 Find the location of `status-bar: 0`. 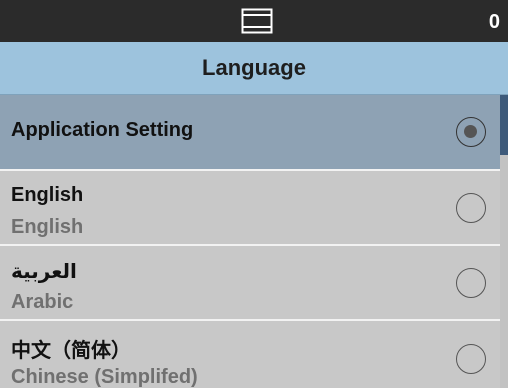

status-bar: 0 is located at coordinates (254, 21).